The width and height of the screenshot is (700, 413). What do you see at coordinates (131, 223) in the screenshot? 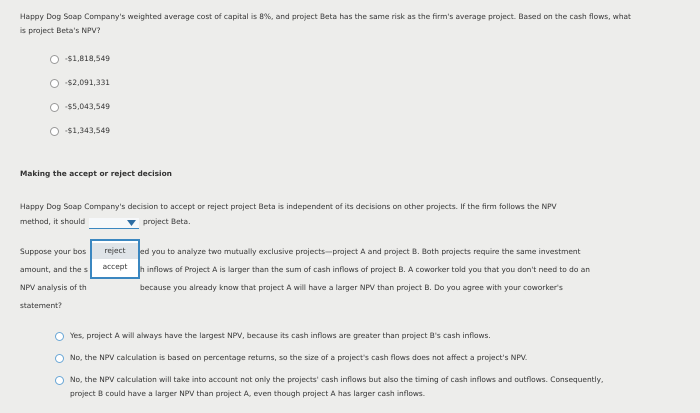
I see `caret-icon` at bounding box center [131, 223].